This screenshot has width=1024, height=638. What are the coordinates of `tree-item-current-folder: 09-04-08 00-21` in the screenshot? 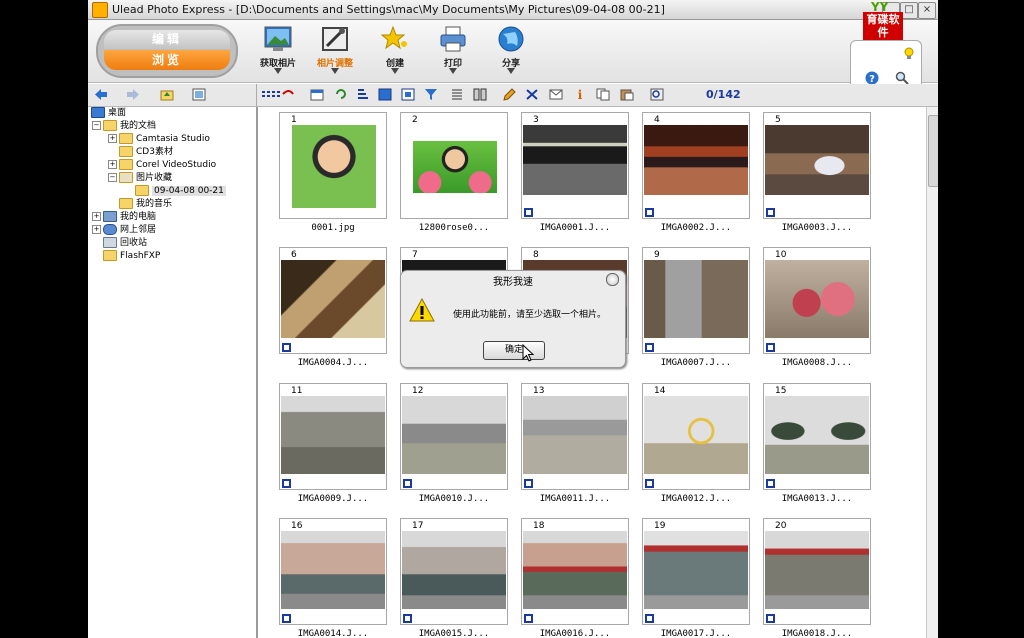 It's located at (180, 191).